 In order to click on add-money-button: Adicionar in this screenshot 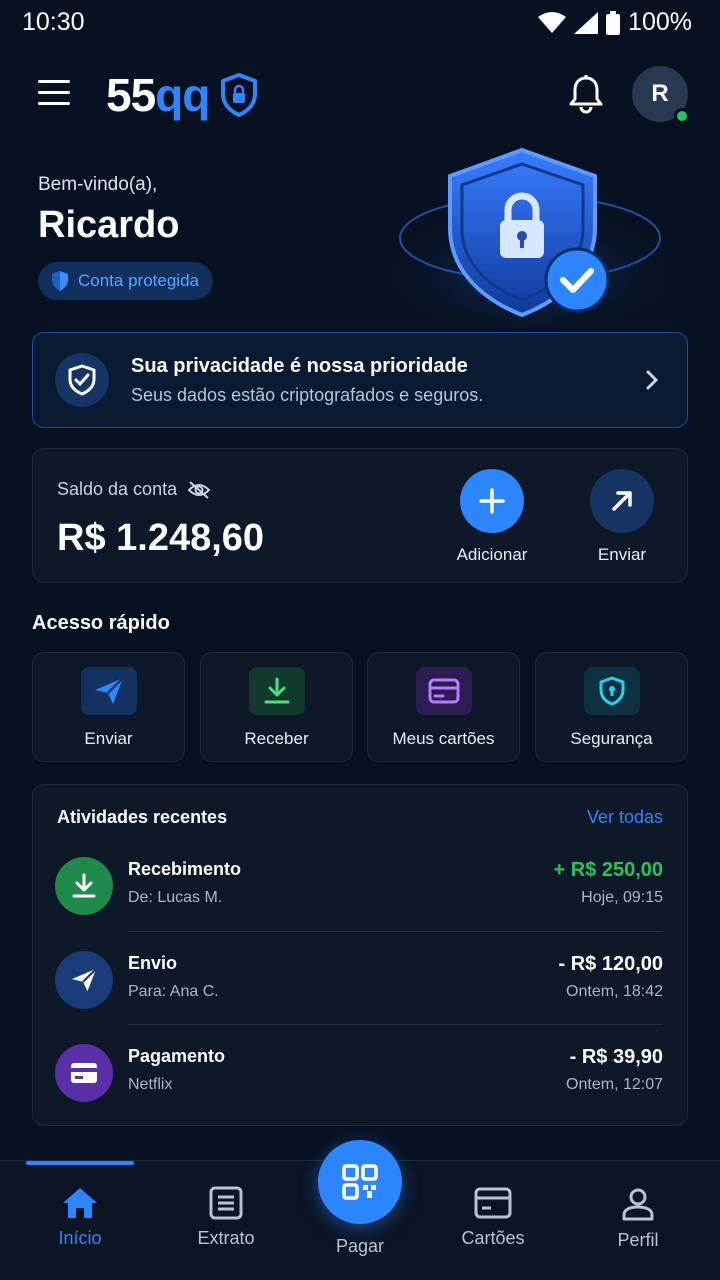, I will do `click(492, 517)`.